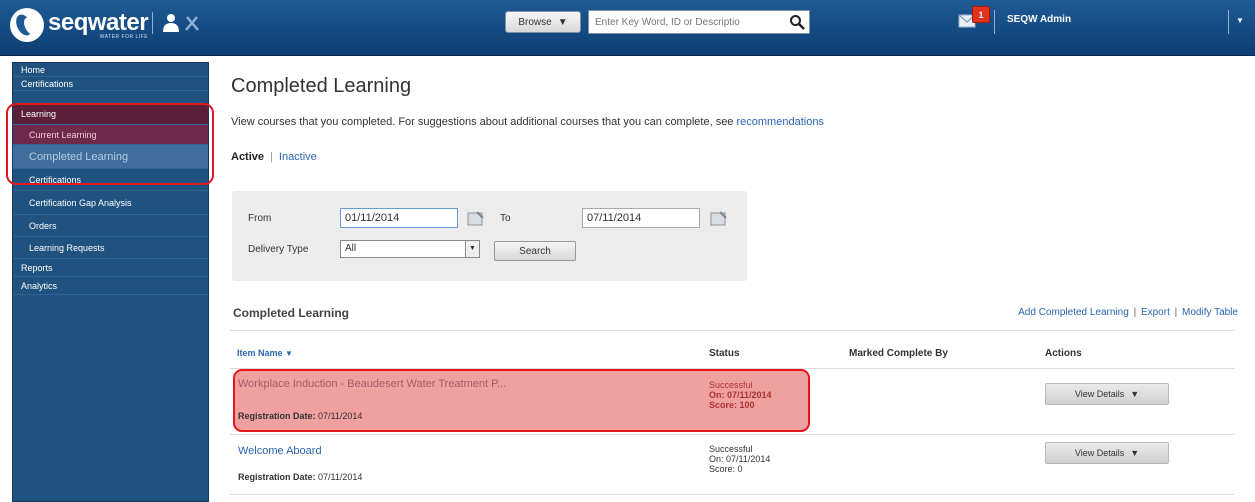 The height and width of the screenshot is (502, 1255). I want to click on tab-inactive: Inactive, so click(298, 157).